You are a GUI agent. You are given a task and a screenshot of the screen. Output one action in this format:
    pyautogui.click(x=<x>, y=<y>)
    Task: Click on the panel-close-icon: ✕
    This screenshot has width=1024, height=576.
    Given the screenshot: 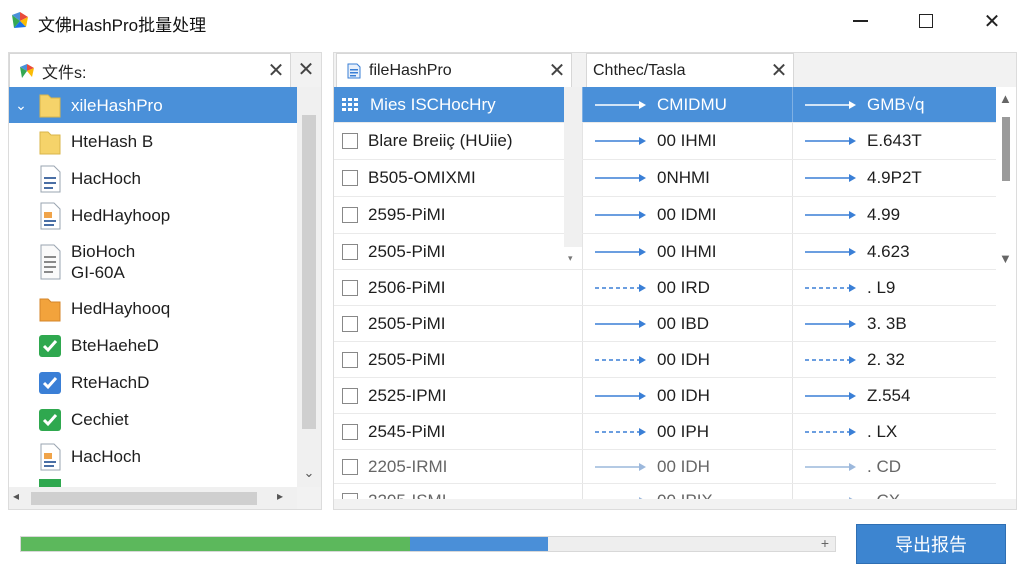 What is the action you would take?
    pyautogui.click(x=306, y=69)
    